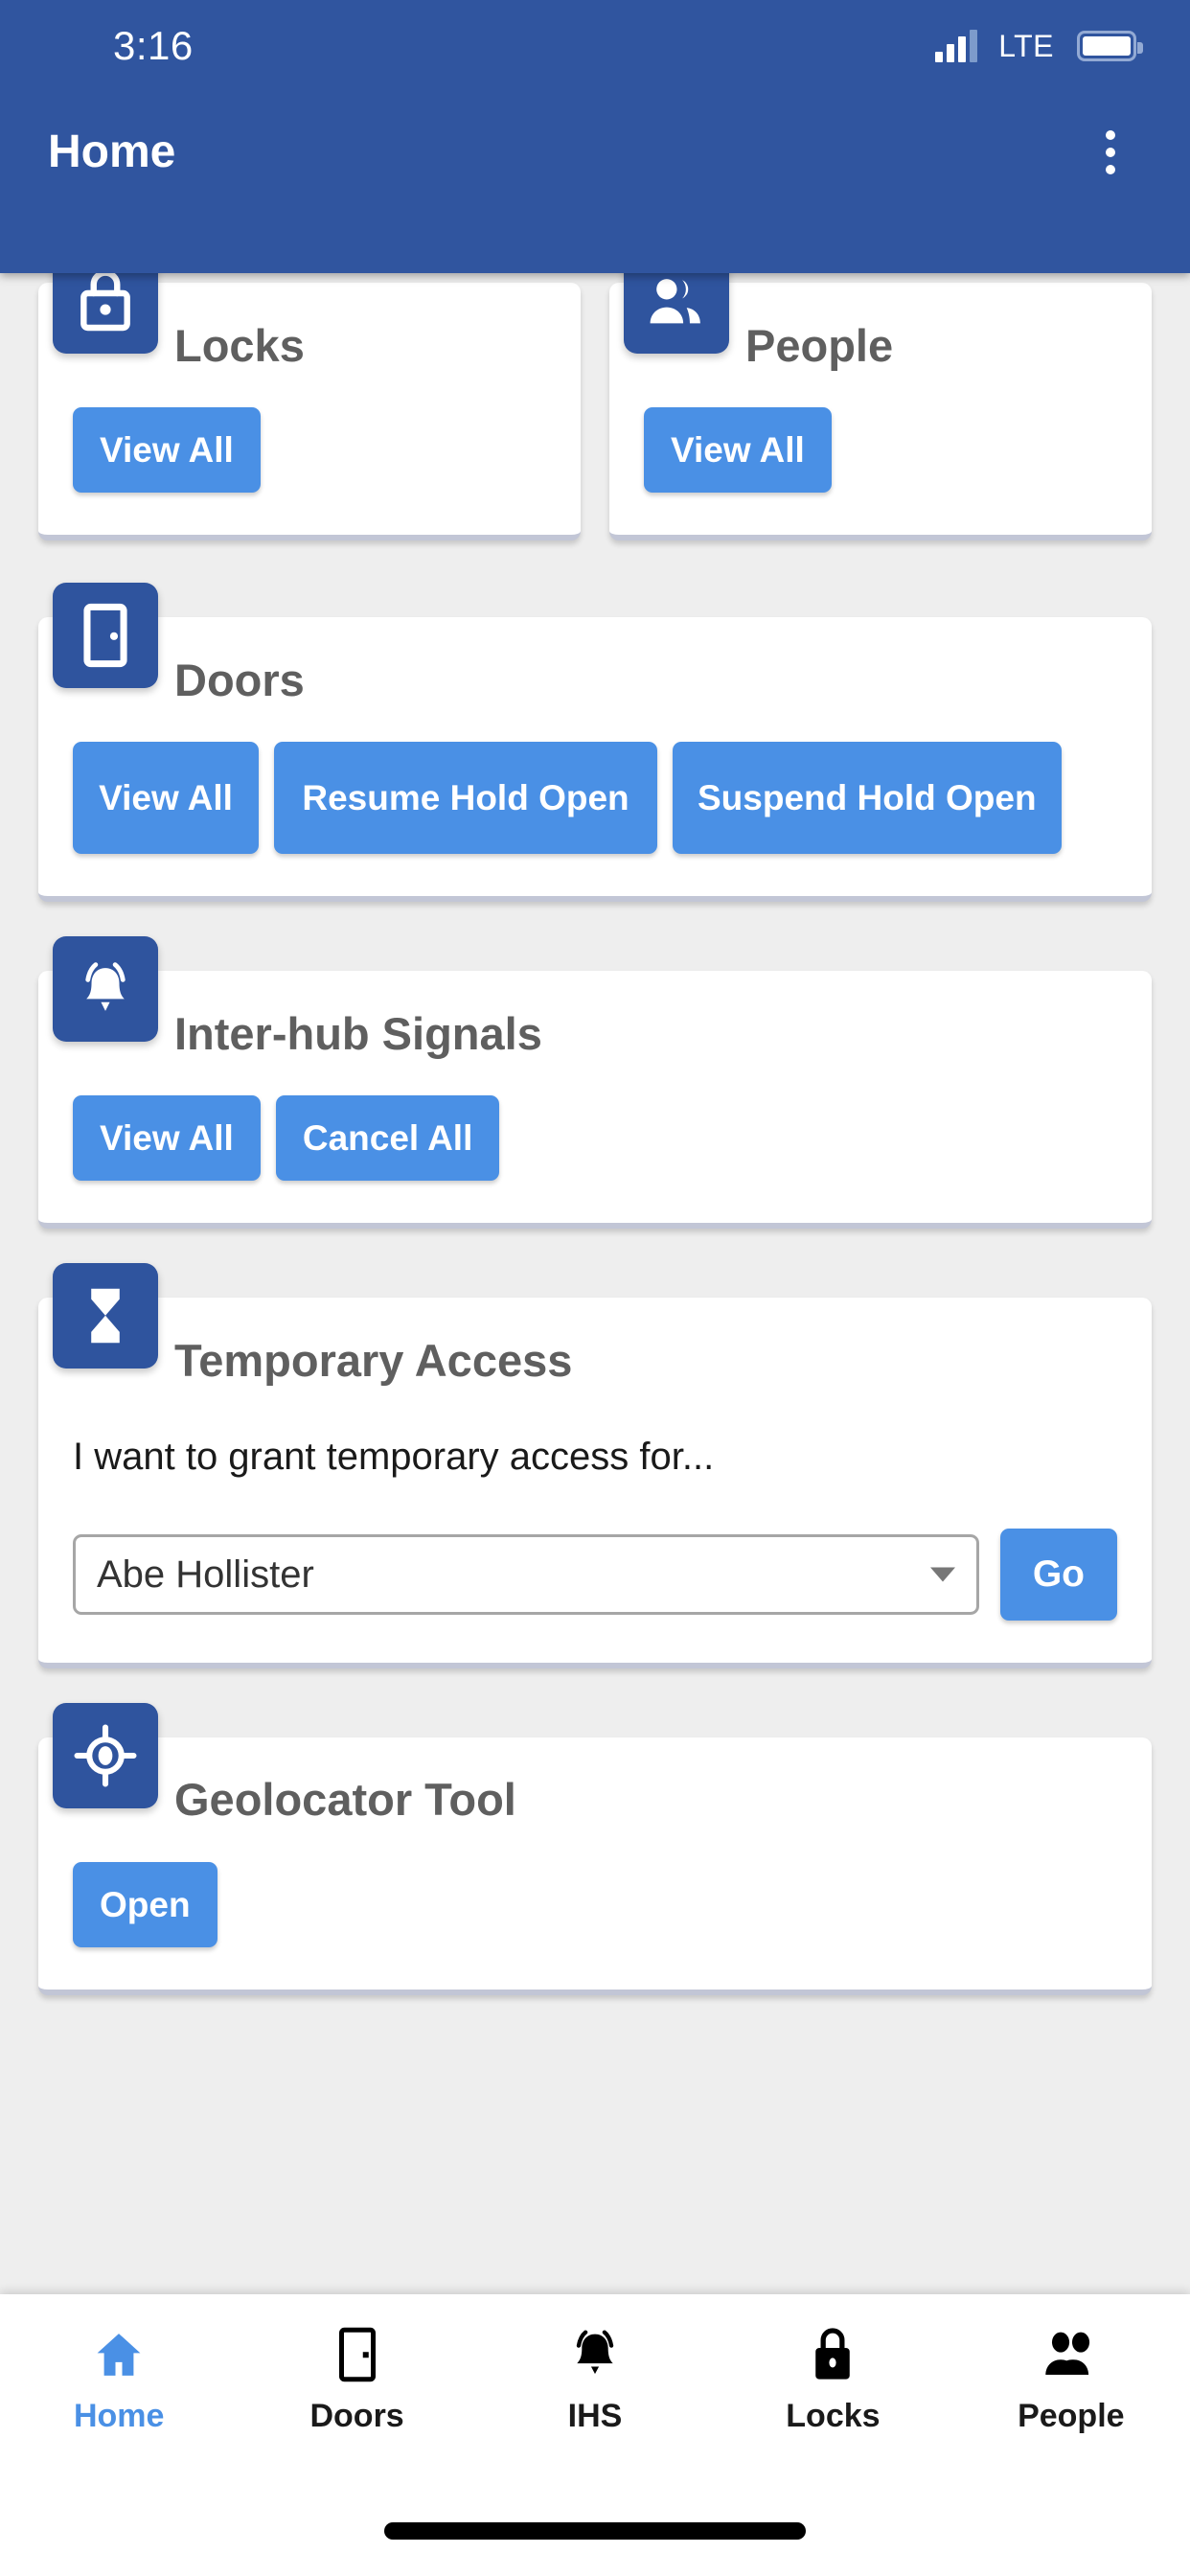 The width and height of the screenshot is (1190, 2576). I want to click on title-bar: Home, so click(595, 152).